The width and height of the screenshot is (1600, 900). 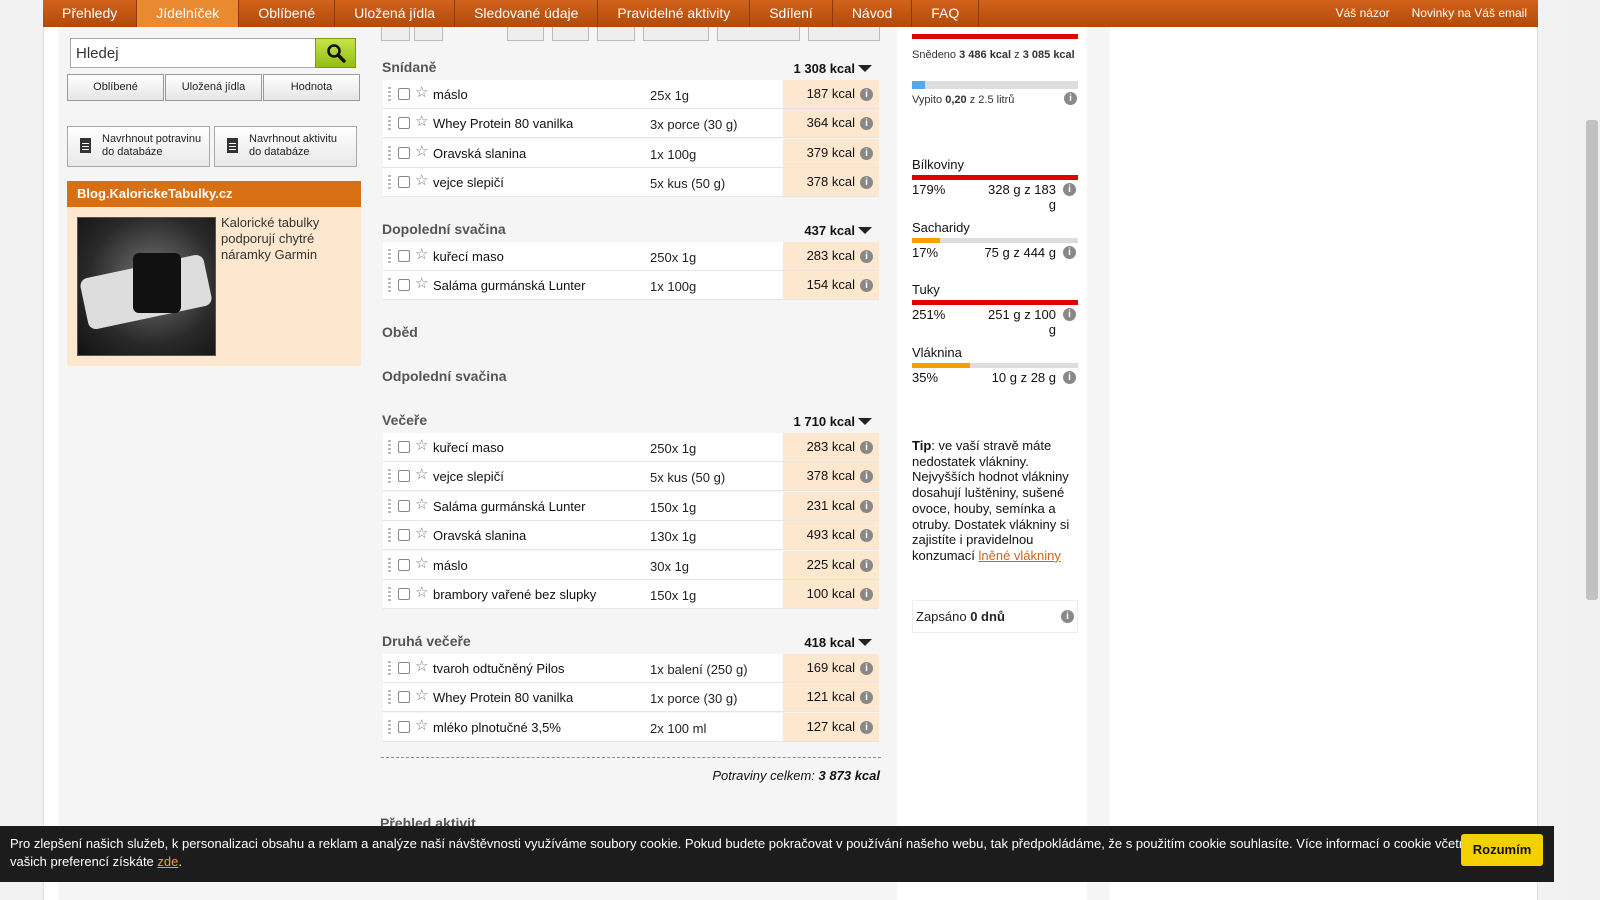 I want to click on food-amount: 25x 1g, so click(x=669, y=95).